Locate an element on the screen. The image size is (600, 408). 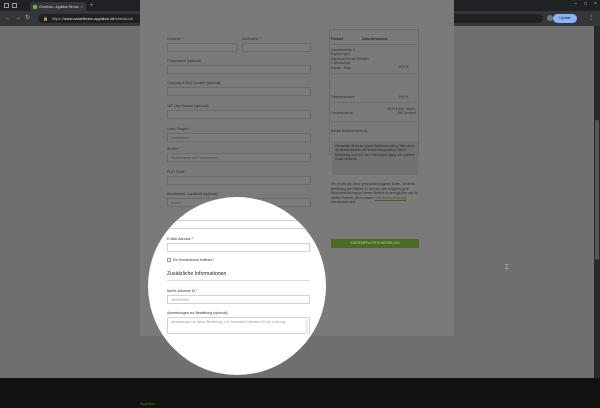
state-label: Bundesland / Landkreis (optional) is located at coordinates (192, 194).